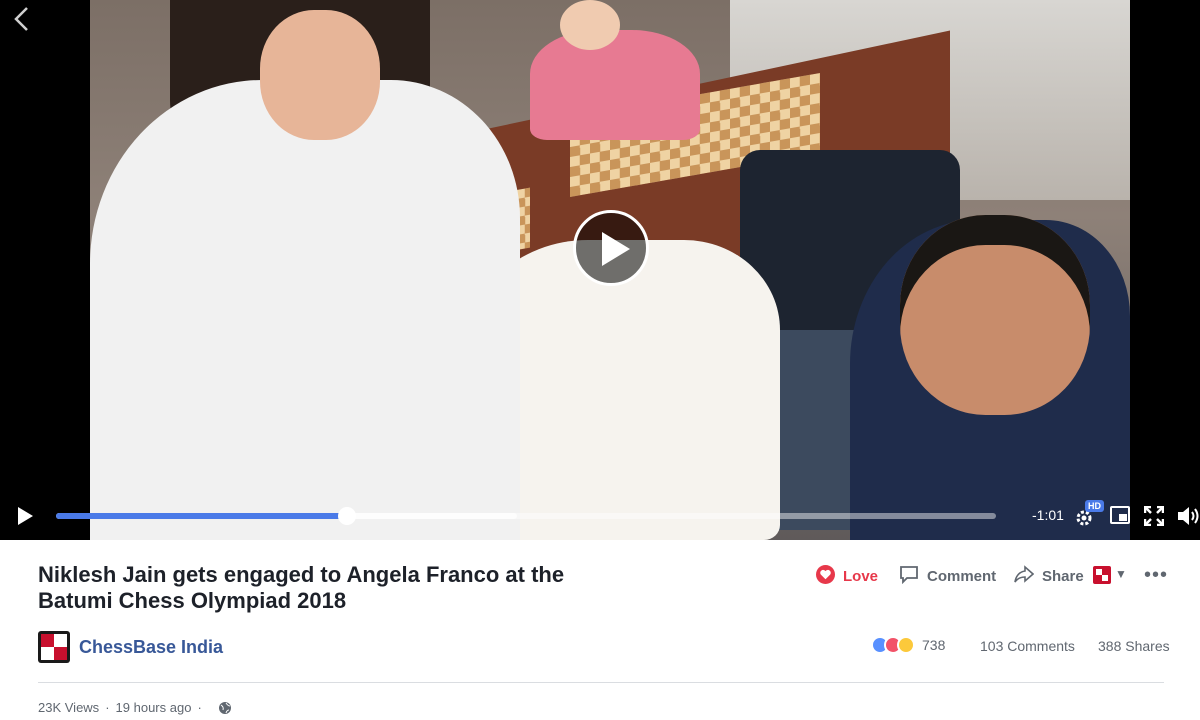 The image size is (1200, 720). I want to click on comment-label: Comment, so click(962, 576).